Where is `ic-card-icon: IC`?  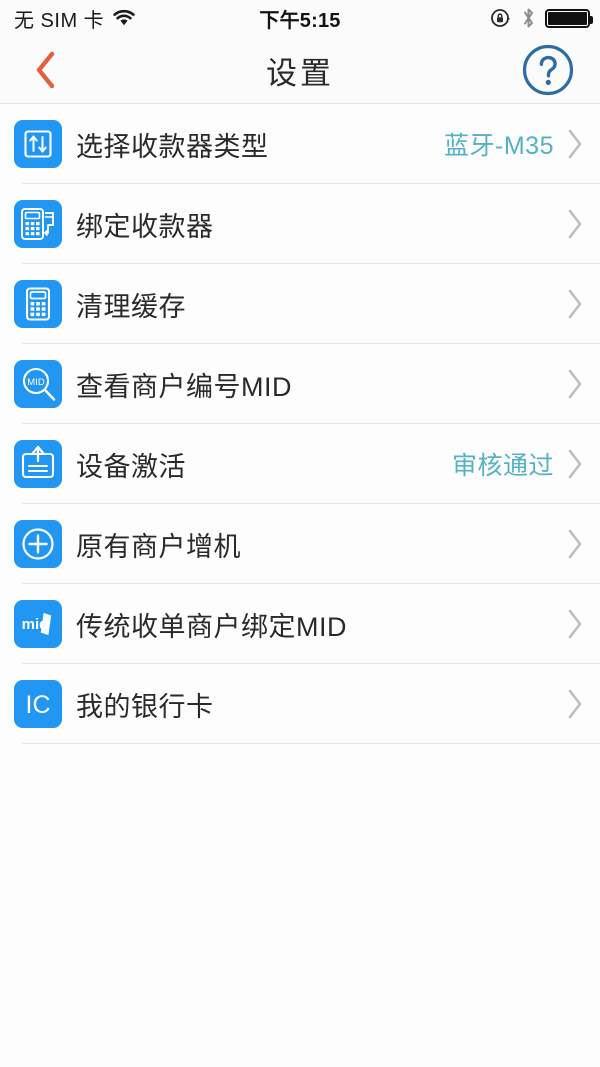 ic-card-icon: IC is located at coordinates (38, 704).